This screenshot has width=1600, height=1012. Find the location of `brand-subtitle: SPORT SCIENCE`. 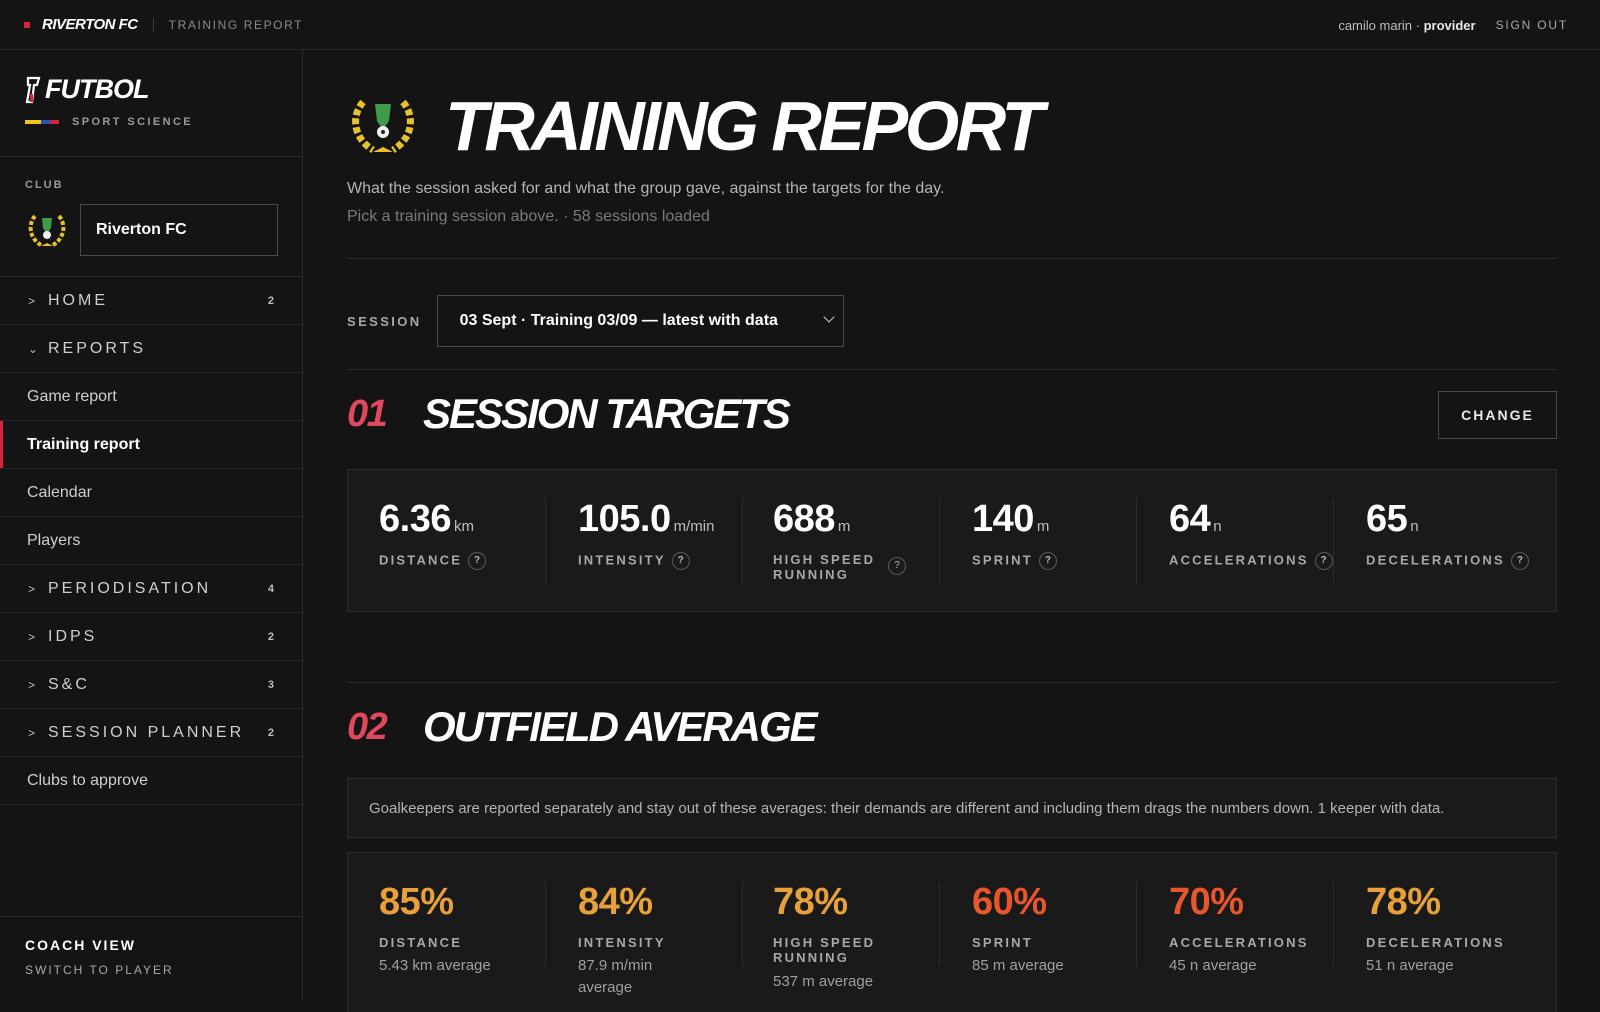

brand-subtitle: SPORT SCIENCE is located at coordinates (133, 122).